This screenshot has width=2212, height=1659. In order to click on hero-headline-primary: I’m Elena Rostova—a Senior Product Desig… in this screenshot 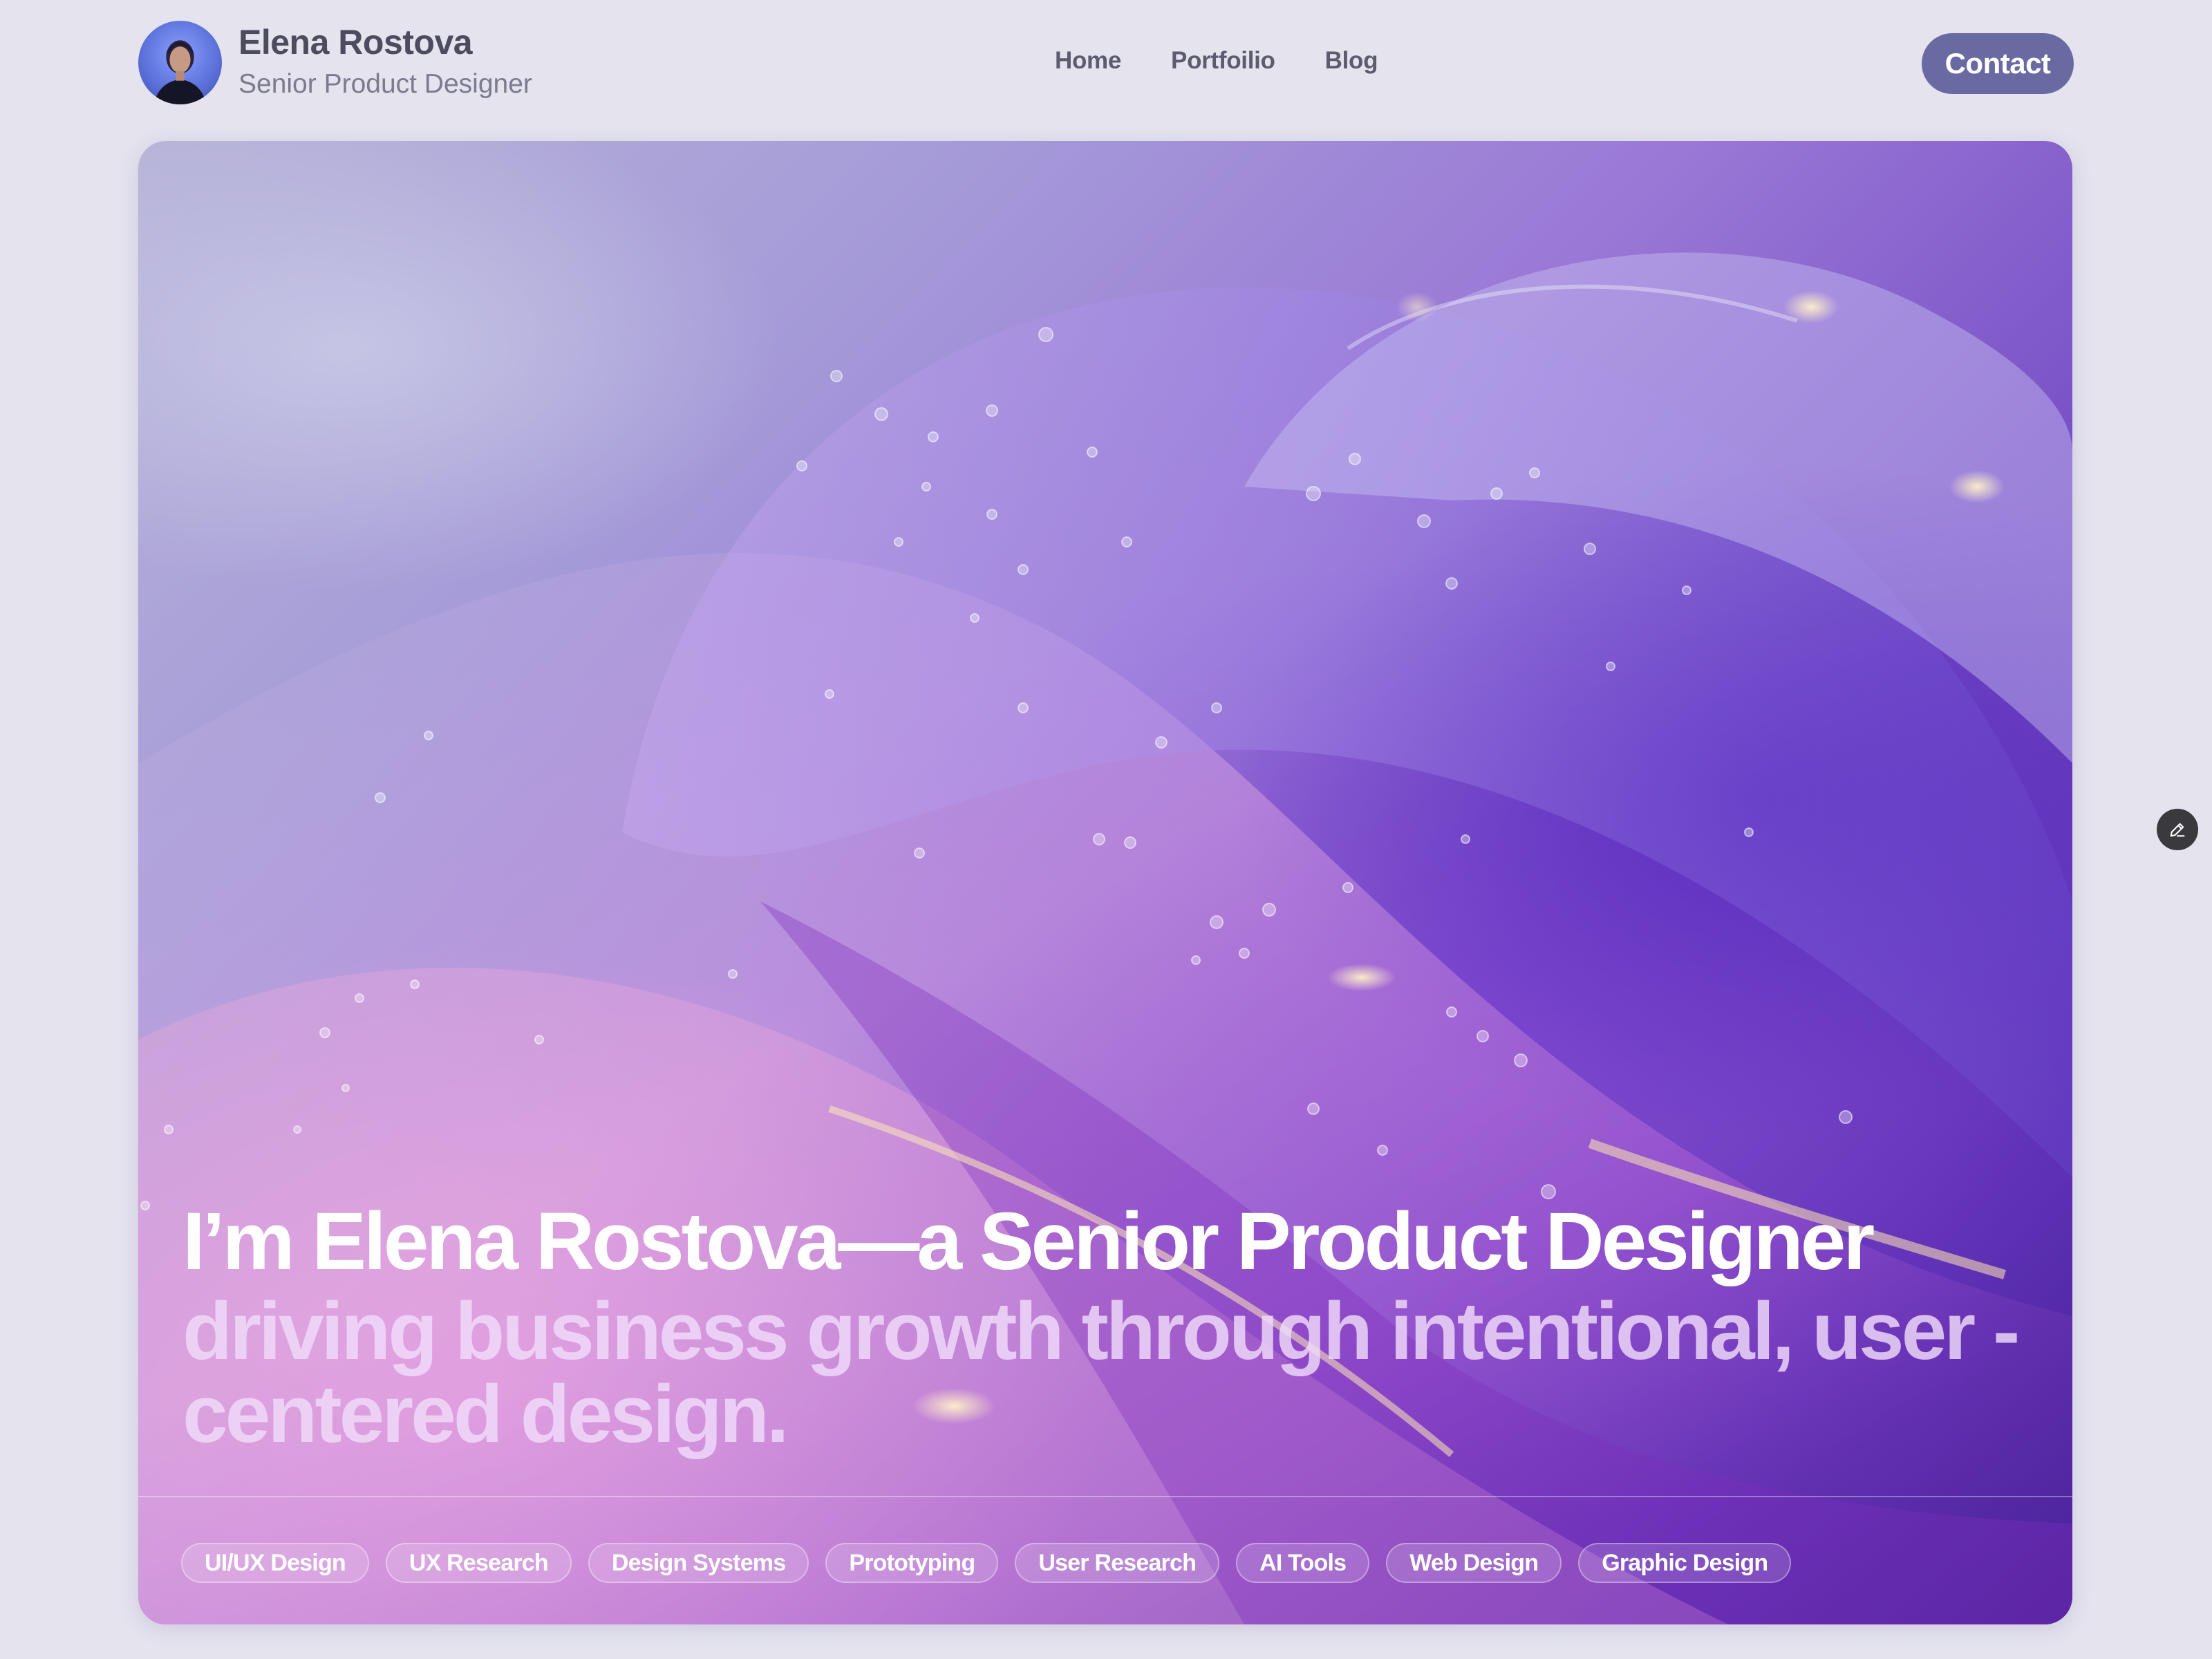, I will do `click(1028, 1241)`.